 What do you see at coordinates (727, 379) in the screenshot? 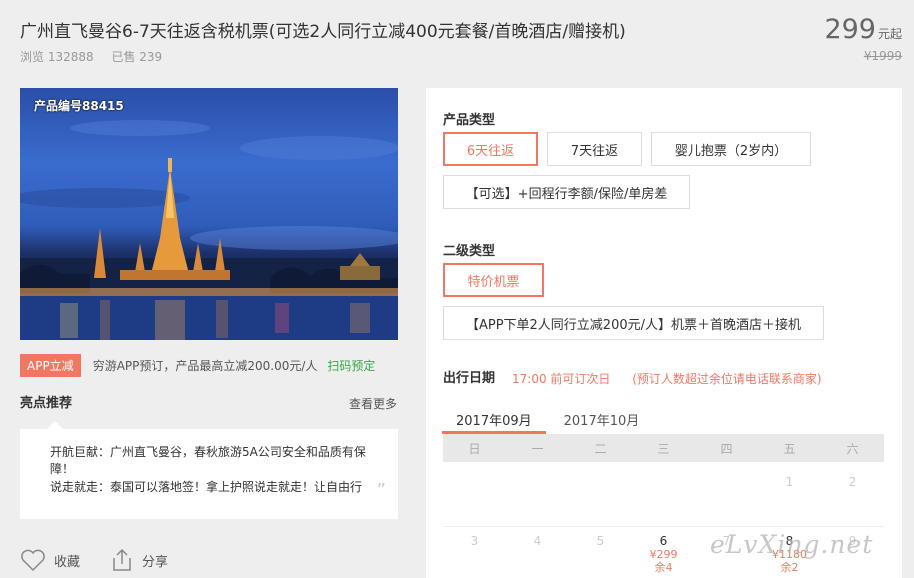
I see `contact-note: (预订人数超过余位请电话联系商家)` at bounding box center [727, 379].